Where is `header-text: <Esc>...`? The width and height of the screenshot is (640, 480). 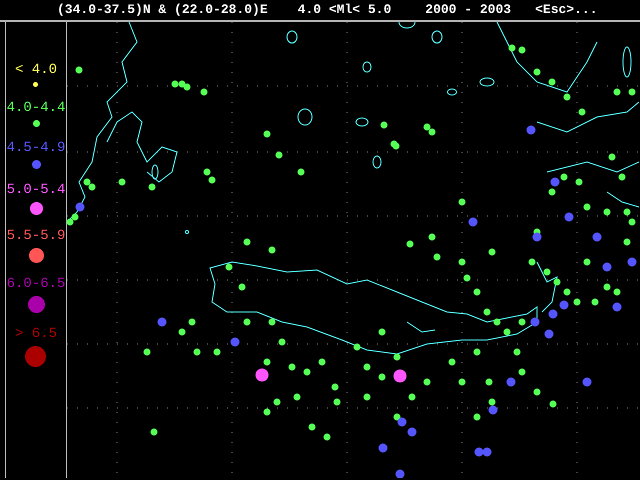
header-text: <Esc>... is located at coordinates (566, 10).